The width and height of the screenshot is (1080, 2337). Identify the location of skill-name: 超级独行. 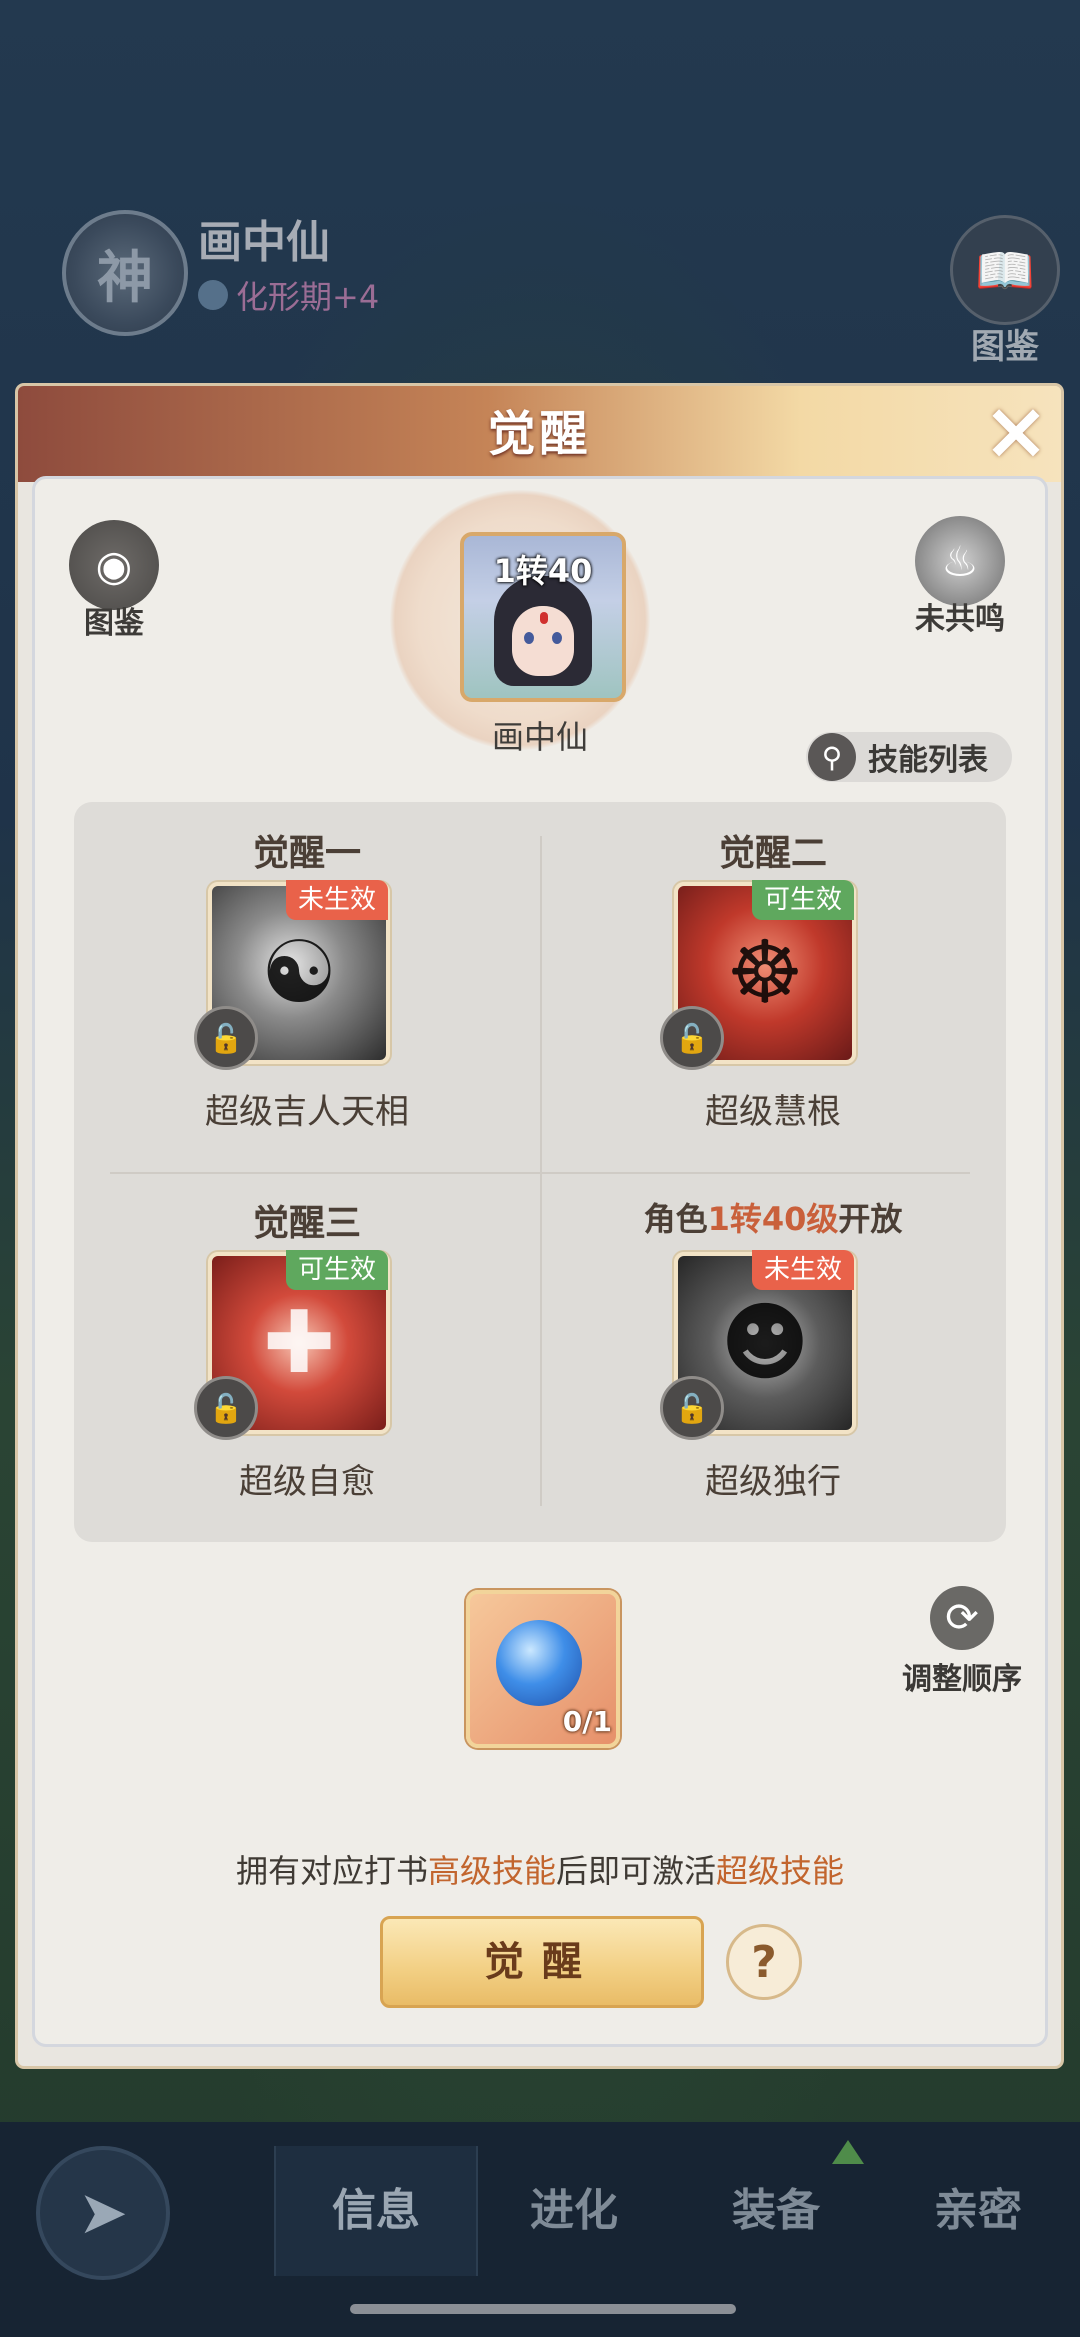
(773, 1482).